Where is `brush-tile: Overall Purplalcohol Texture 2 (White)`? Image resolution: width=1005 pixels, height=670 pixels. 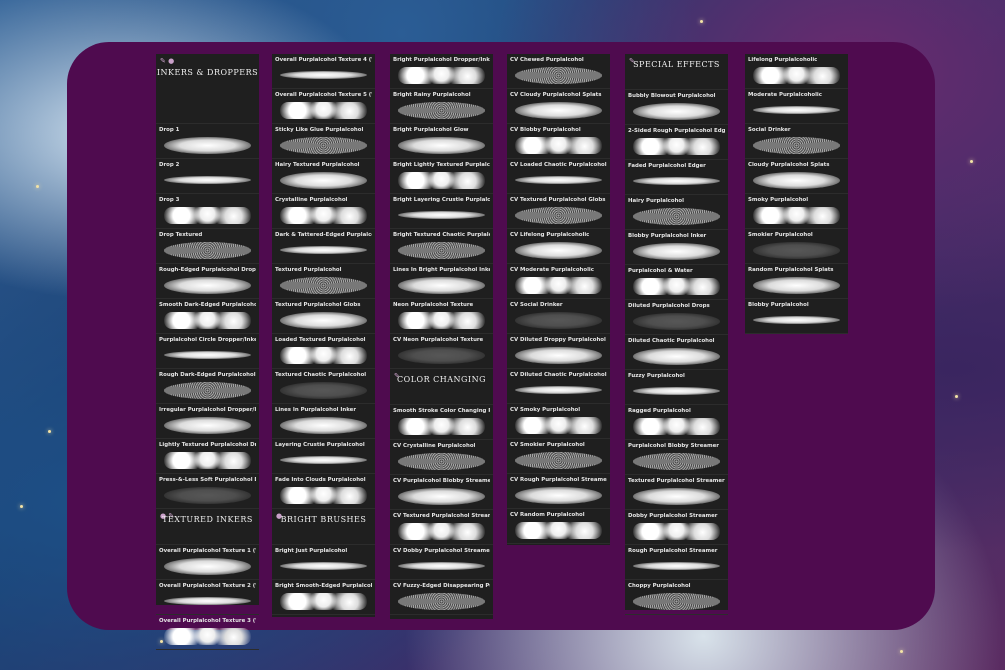 brush-tile: Overall Purplalcohol Texture 2 (White) is located at coordinates (207, 597).